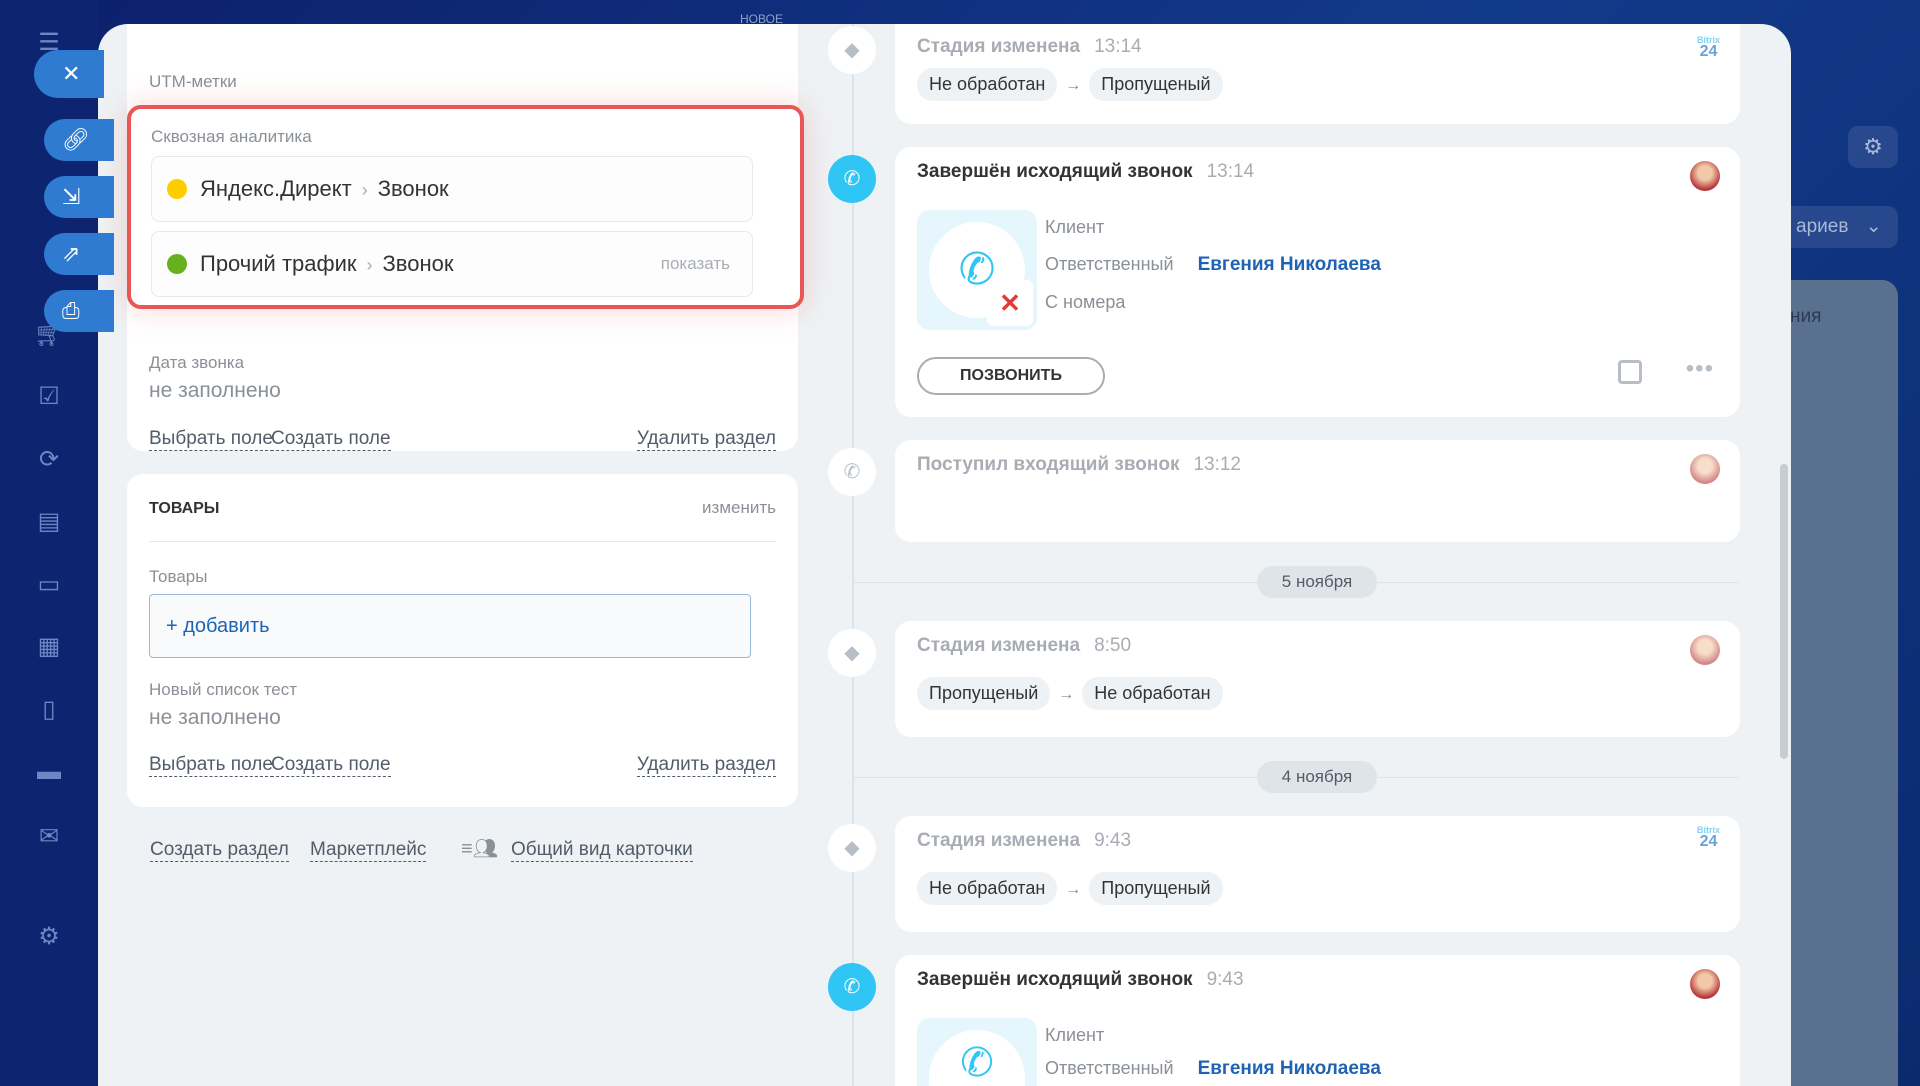 The width and height of the screenshot is (1920, 1086). I want to click on card-icon: ▬, so click(49, 772).